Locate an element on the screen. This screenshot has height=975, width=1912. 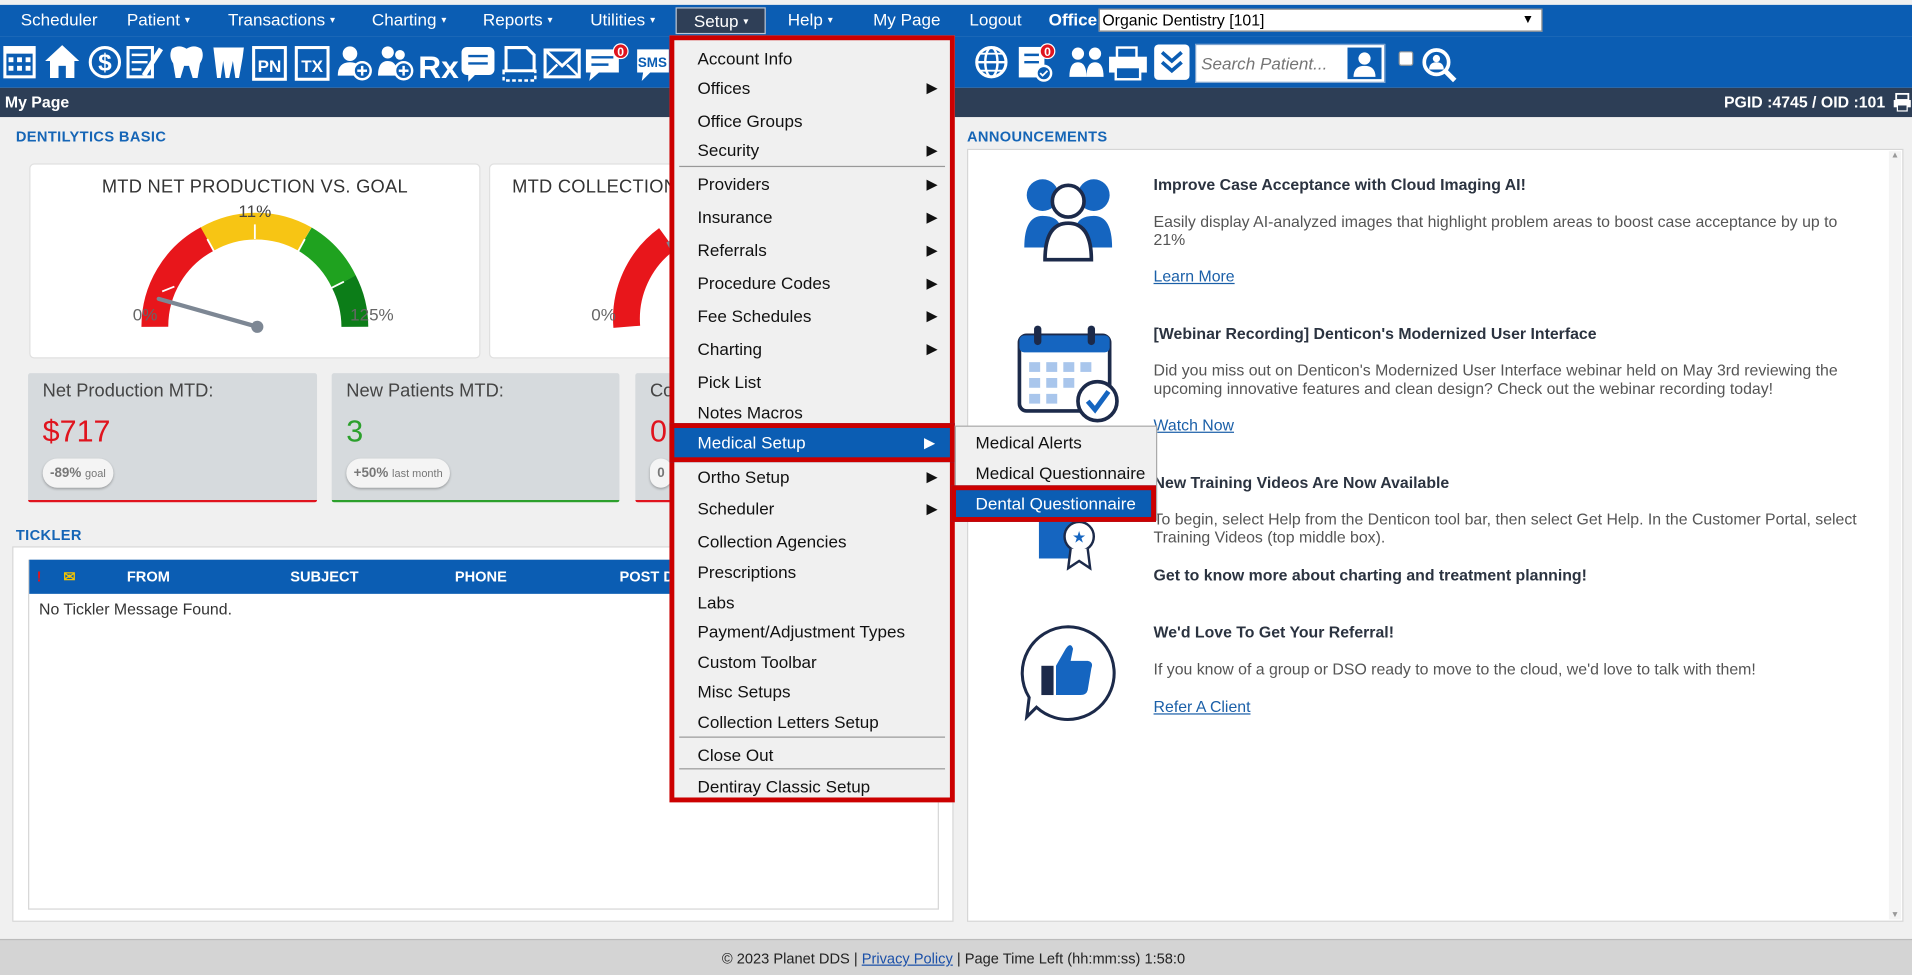
add-patient-icon is located at coordinates (354, 63).